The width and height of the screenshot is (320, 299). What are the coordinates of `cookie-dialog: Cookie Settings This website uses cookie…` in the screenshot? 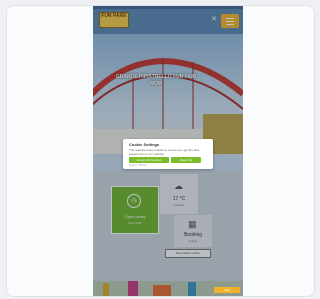 It's located at (168, 154).